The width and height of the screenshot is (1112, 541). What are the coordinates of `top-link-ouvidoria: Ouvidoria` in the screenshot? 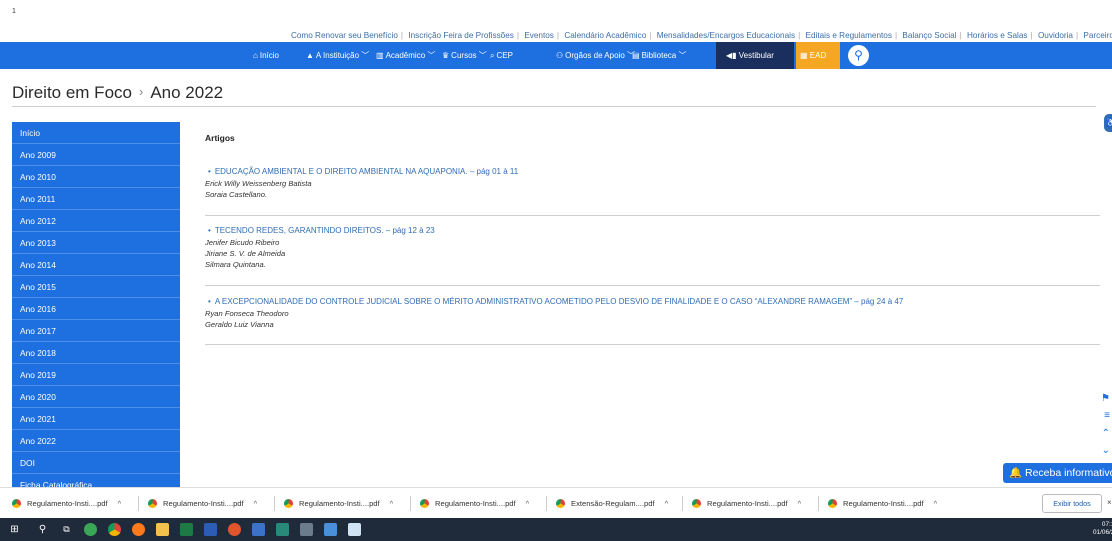 It's located at (1055, 35).